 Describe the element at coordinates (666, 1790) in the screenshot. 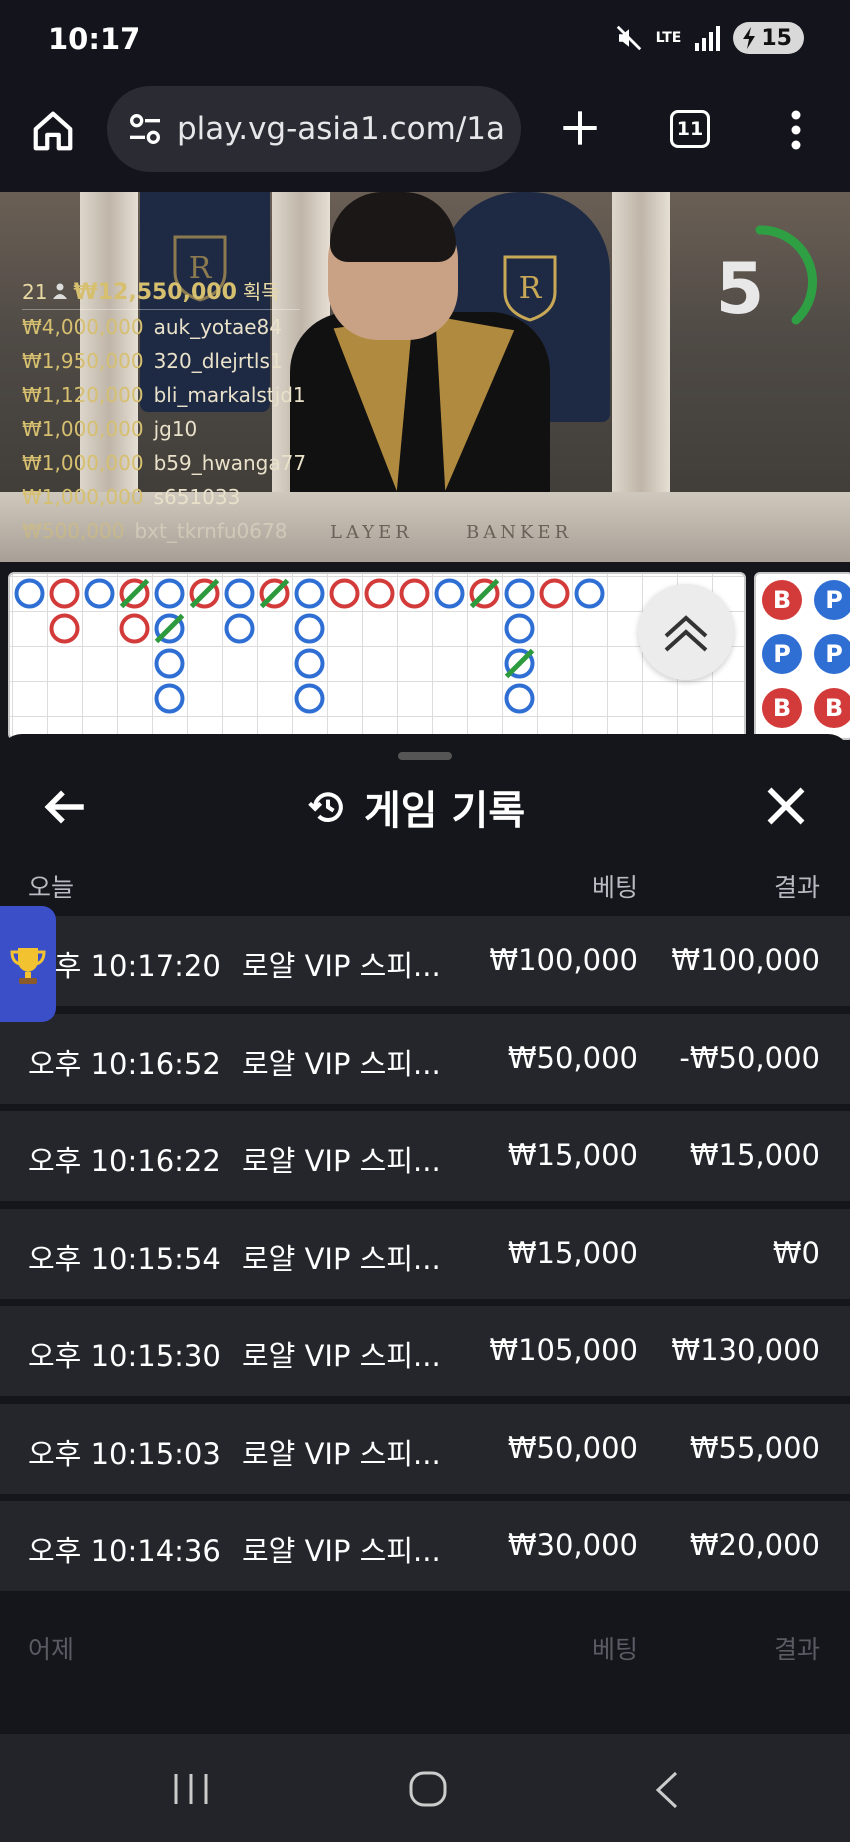

I see `back-nav-icon` at that location.